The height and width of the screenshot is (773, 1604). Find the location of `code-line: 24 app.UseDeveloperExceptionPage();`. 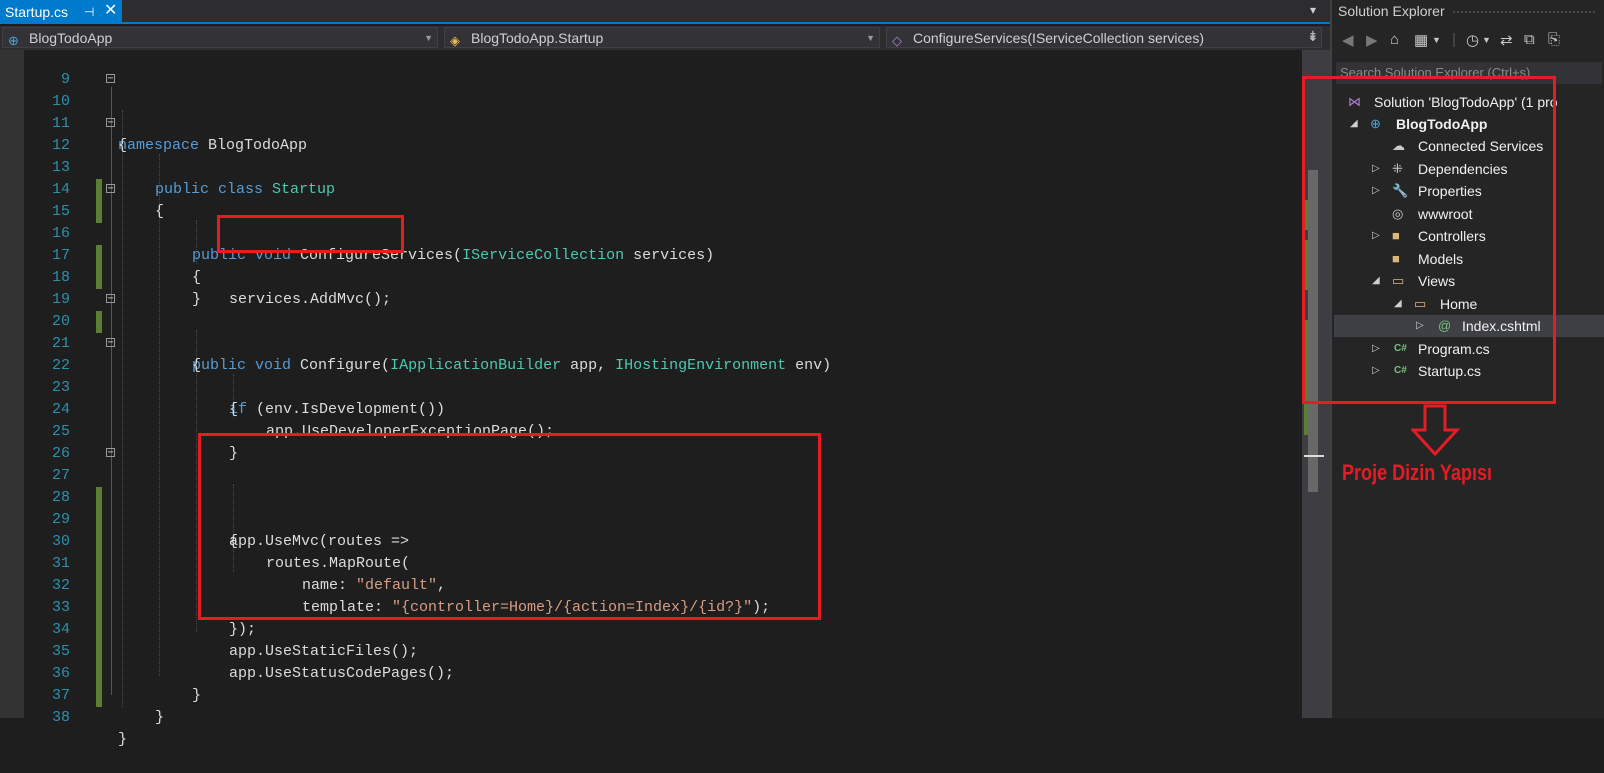

code-line: 24 app.UseDeveloperExceptionPage(); is located at coordinates (650, 408).